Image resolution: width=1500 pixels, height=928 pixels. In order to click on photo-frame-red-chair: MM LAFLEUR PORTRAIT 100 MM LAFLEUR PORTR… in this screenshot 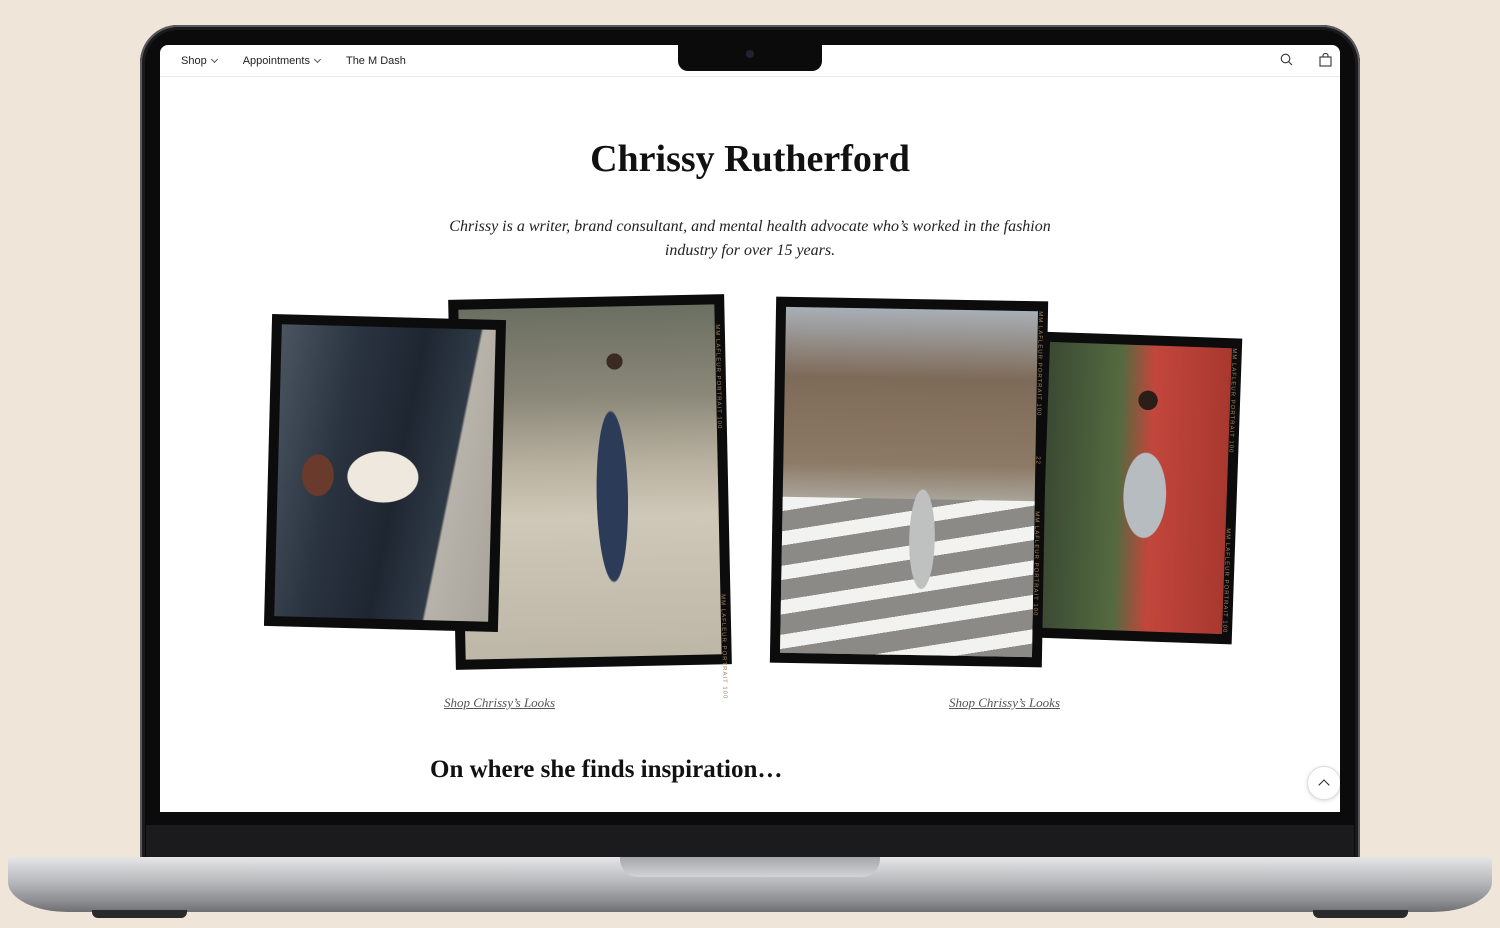, I will do `click(1136, 488)`.